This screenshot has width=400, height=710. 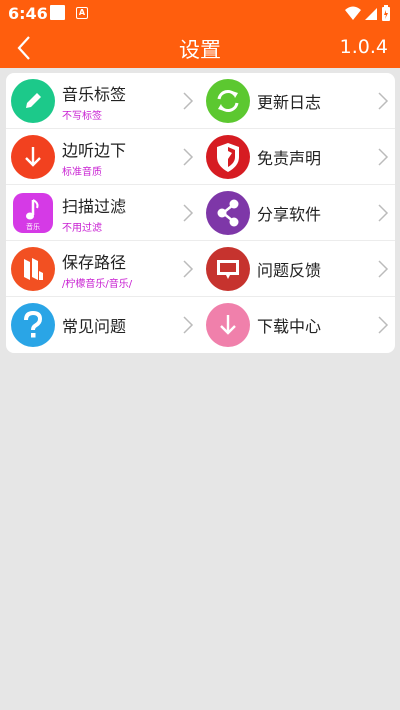 I want to click on setting-value: /柠檬音乐/音乐/, so click(x=97, y=284).